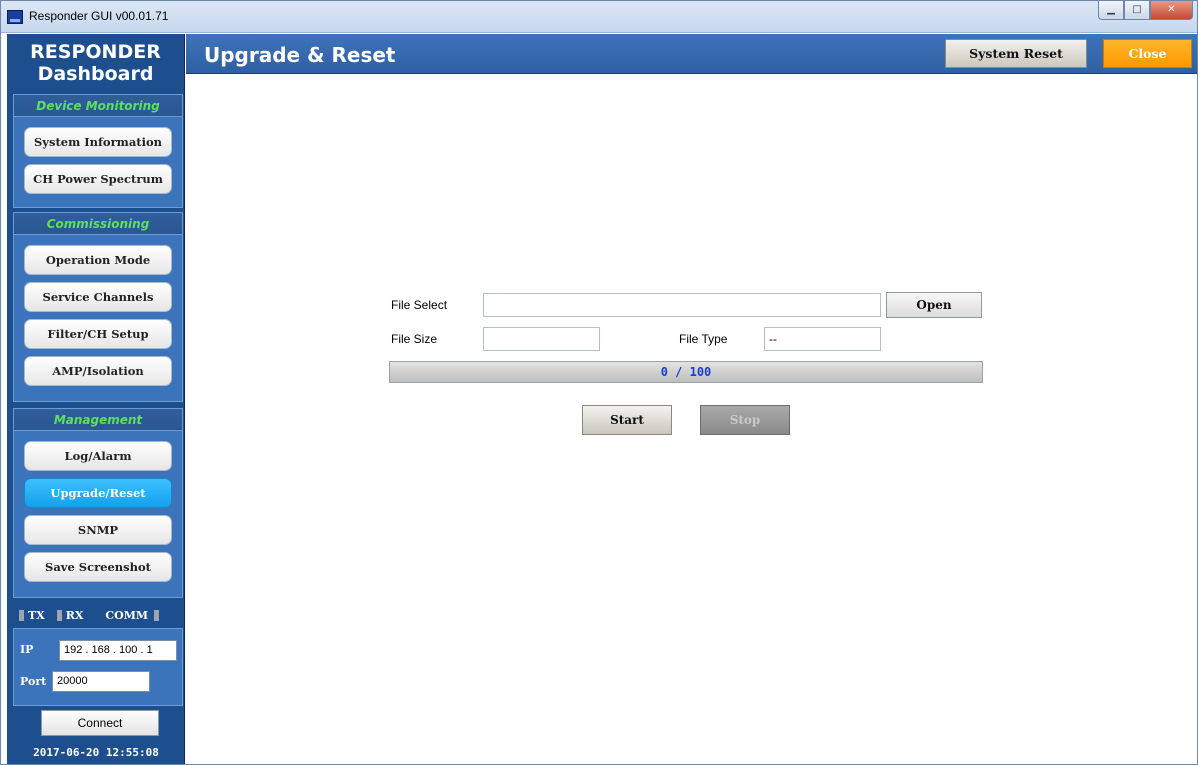  Describe the element at coordinates (98, 179) in the screenshot. I see `sidebar-item-ch-power-spectrum: CH Power Spectrum` at that location.